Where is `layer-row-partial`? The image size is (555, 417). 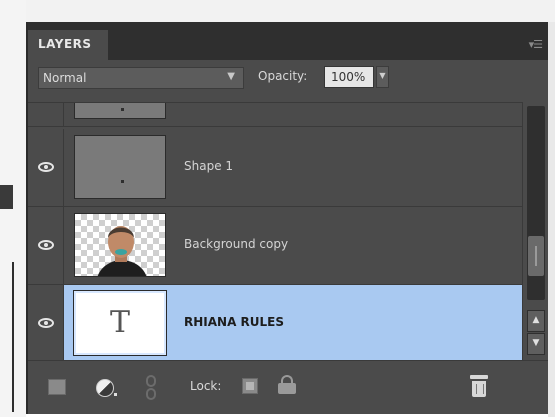
layer-row-partial is located at coordinates (275, 115).